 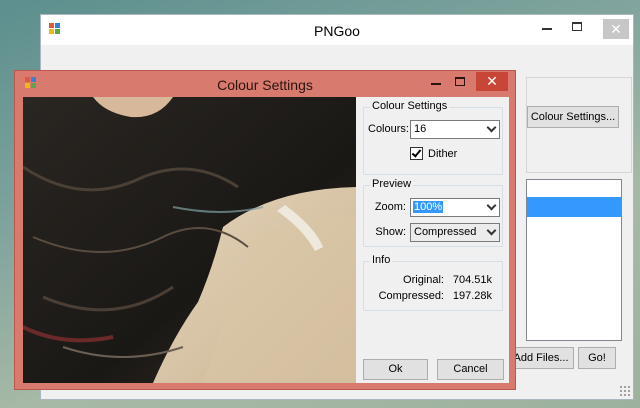 What do you see at coordinates (443, 154) in the screenshot?
I see `dither-label: Dither` at bounding box center [443, 154].